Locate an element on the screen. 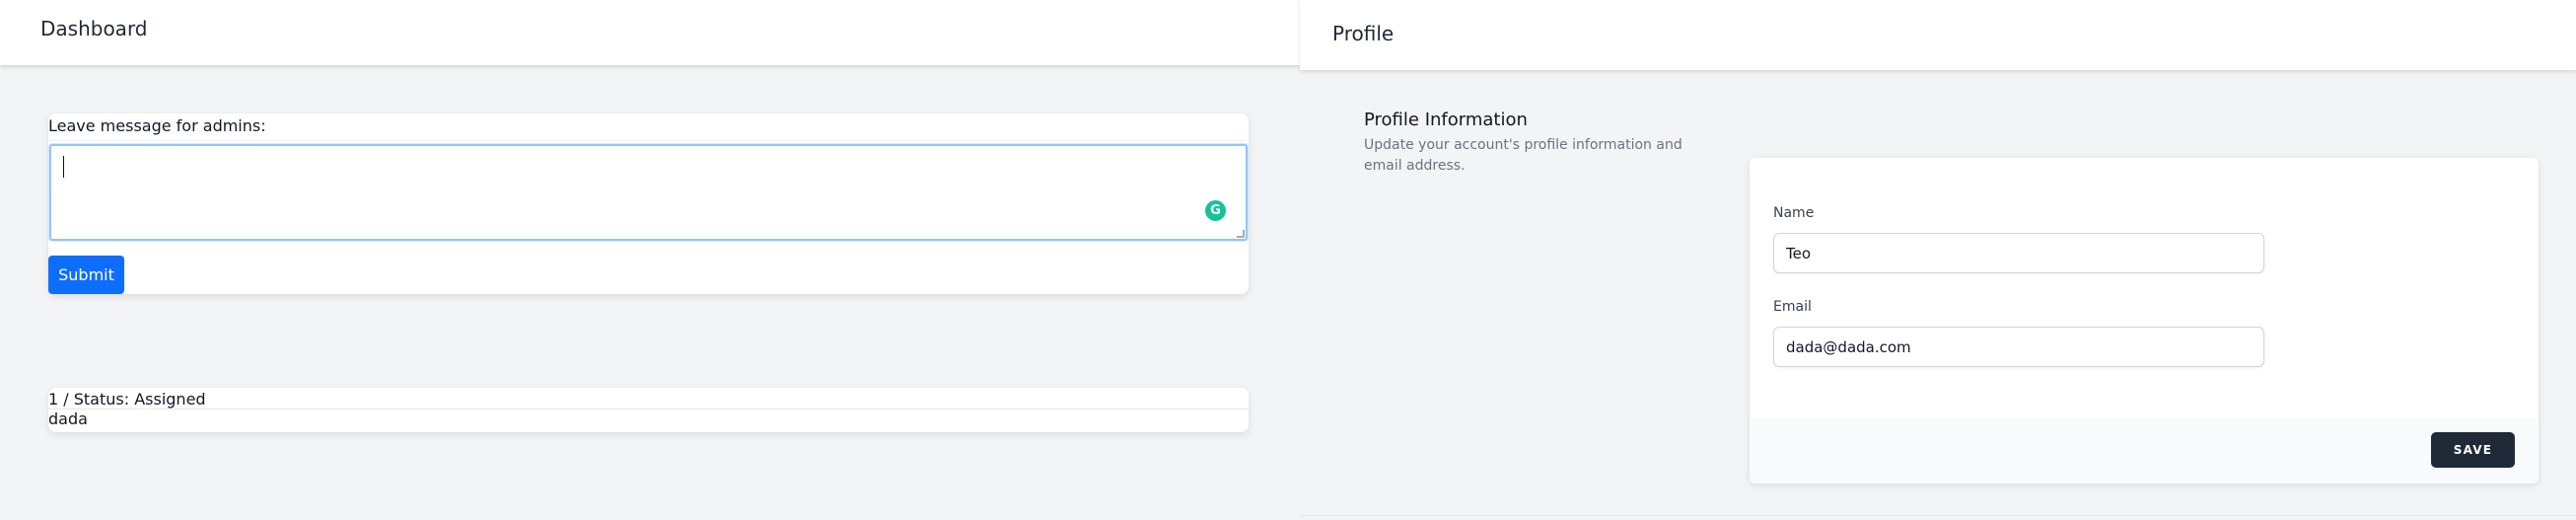  form-footer: SAVE is located at coordinates (2144, 450).